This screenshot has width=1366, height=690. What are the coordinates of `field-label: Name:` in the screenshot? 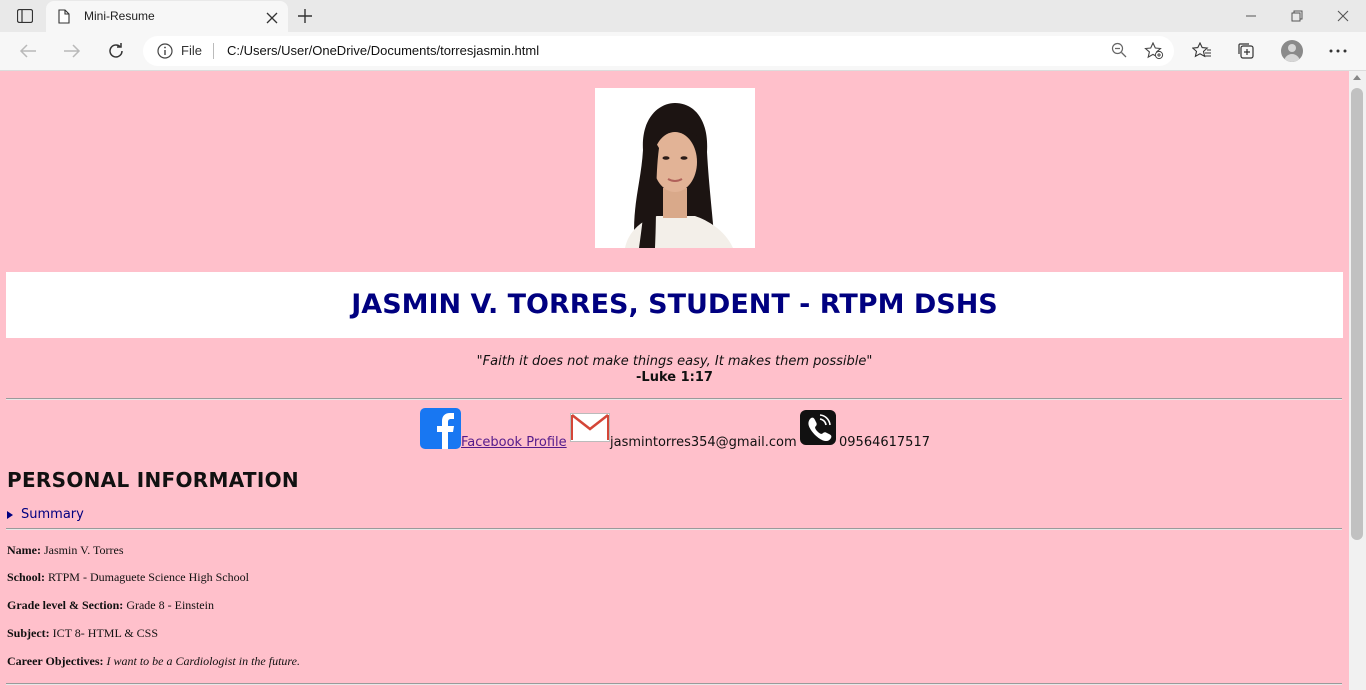 It's located at (24, 550).